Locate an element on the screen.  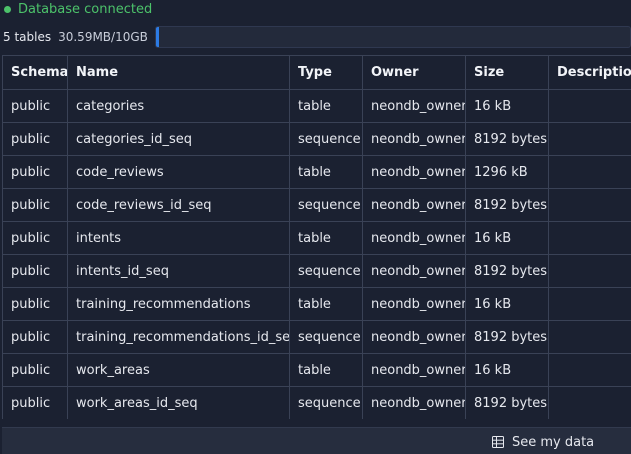
table-header-row: SchemaNameTypeOwnerSizeDescription is located at coordinates (317, 73).